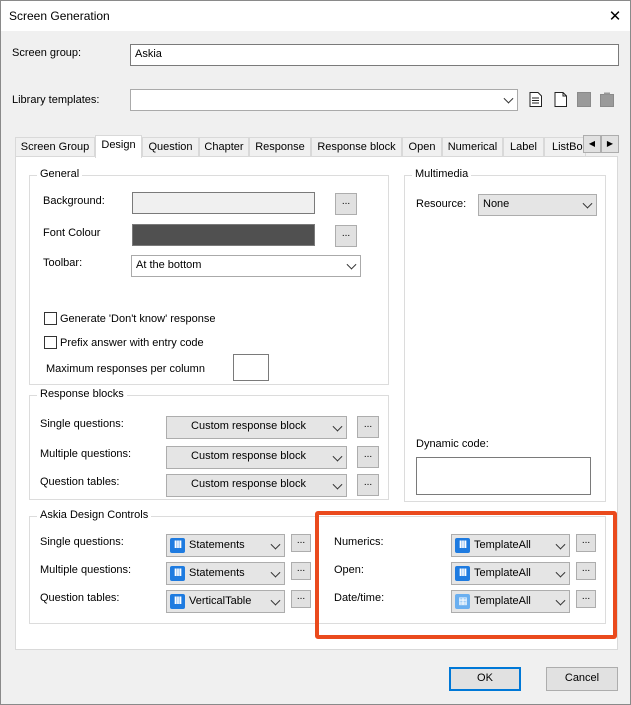 The image size is (631, 705). I want to click on tab-open: Open, so click(422, 147).